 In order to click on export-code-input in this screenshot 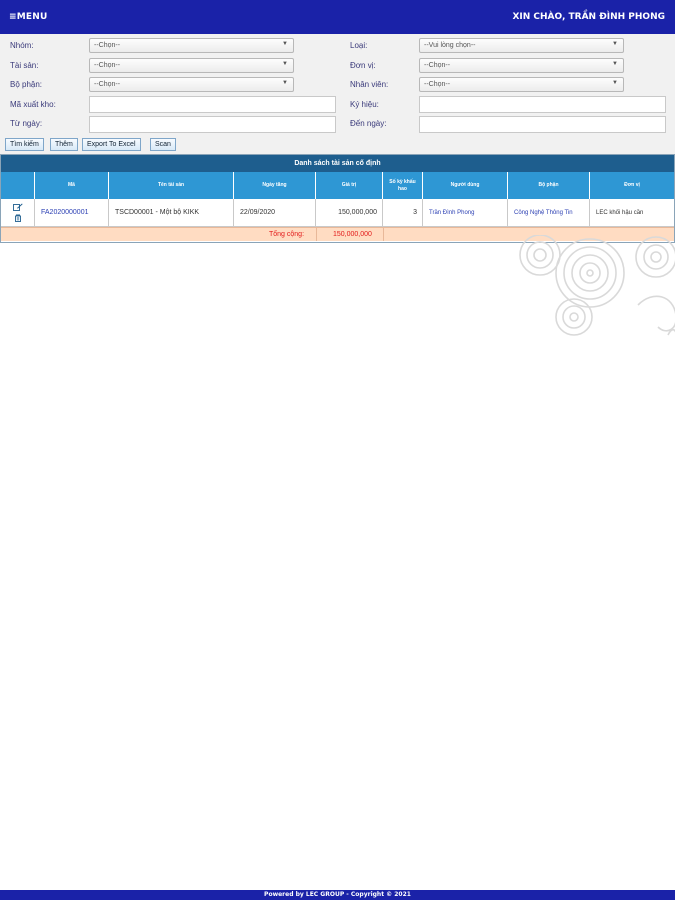, I will do `click(212, 104)`.